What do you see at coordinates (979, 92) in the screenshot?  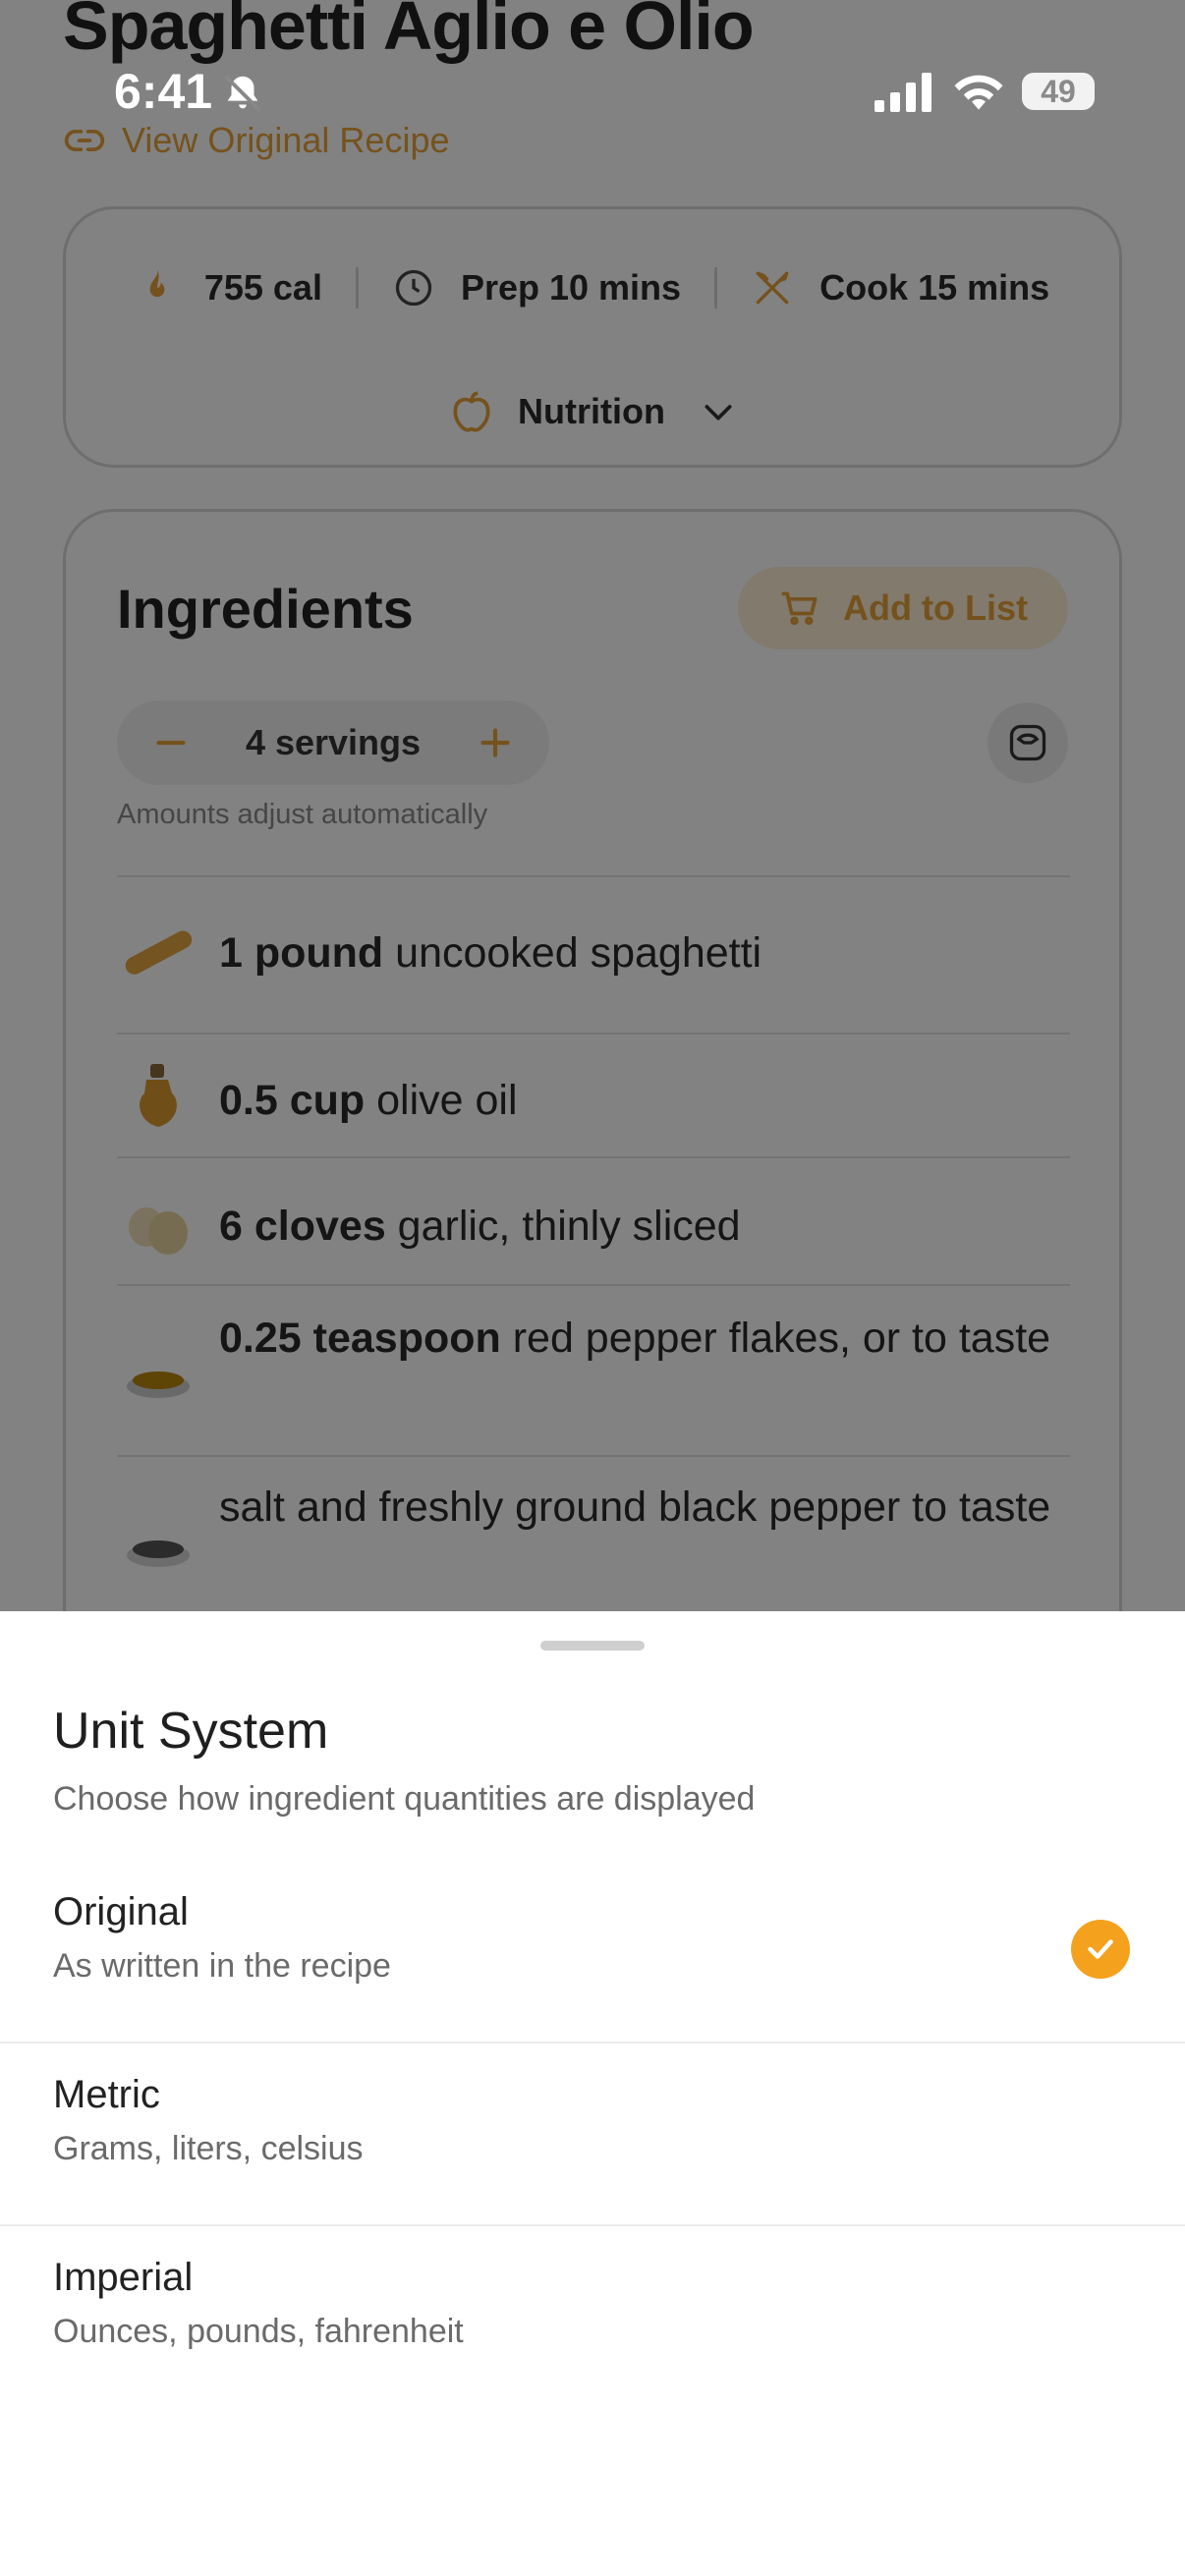 I see `wifi-icon` at bounding box center [979, 92].